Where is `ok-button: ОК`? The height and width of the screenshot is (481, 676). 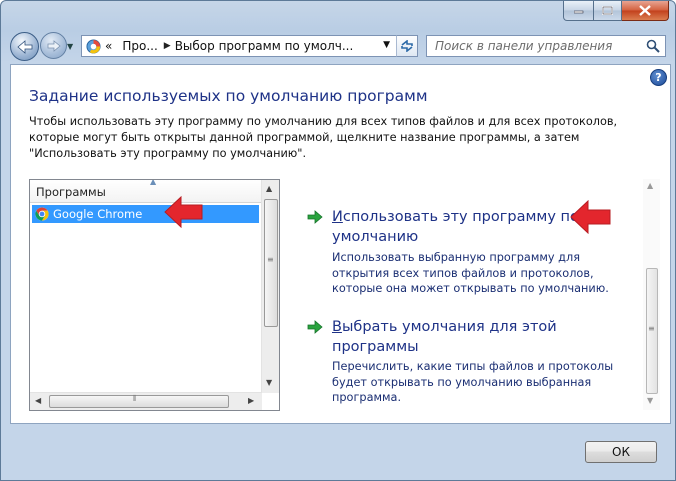 ok-button: ОК is located at coordinates (621, 452).